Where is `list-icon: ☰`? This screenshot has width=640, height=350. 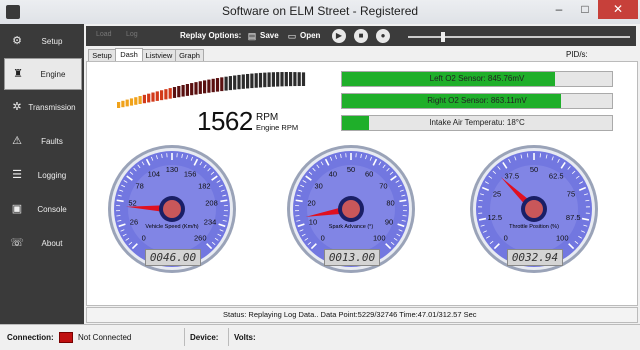
list-icon: ☰ is located at coordinates (17, 175).